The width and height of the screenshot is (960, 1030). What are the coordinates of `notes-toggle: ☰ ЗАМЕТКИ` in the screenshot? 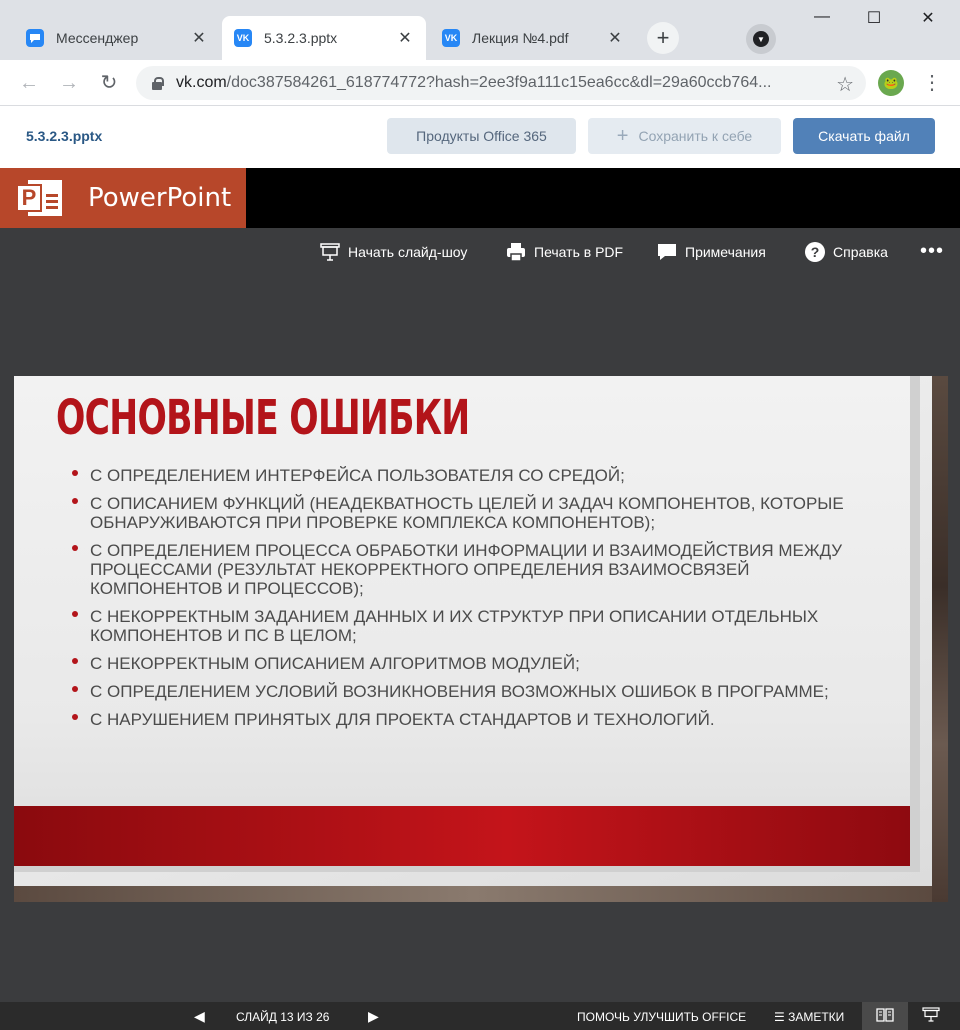 It's located at (809, 1017).